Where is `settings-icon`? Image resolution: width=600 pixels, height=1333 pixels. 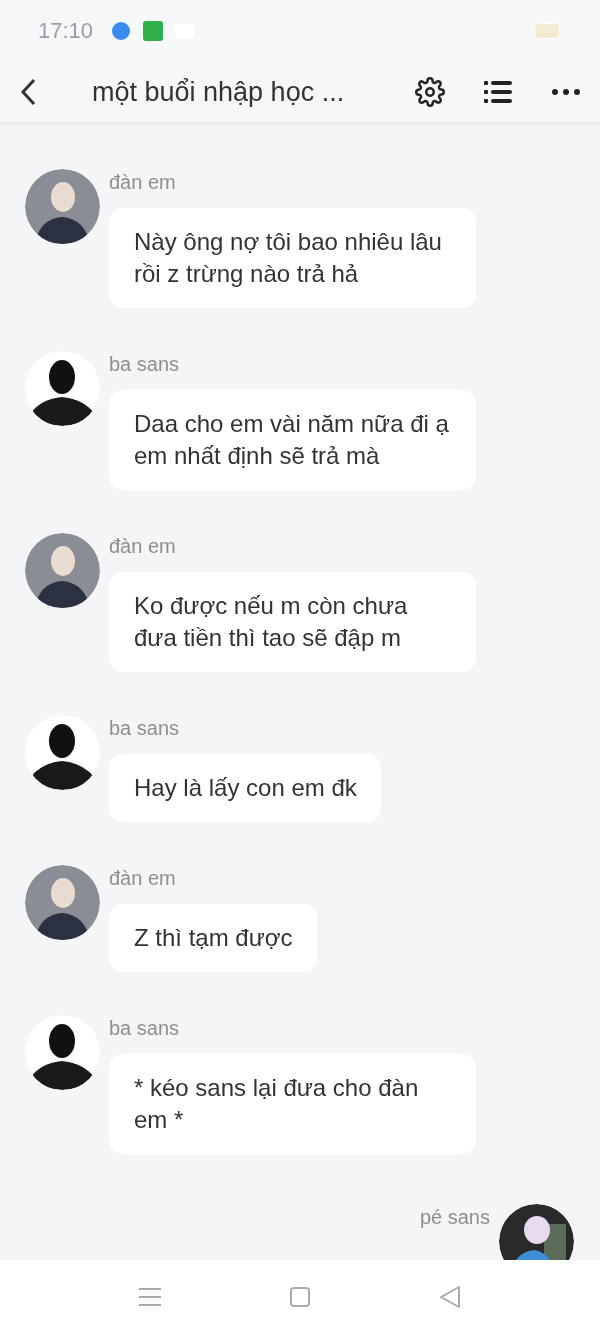 settings-icon is located at coordinates (430, 92).